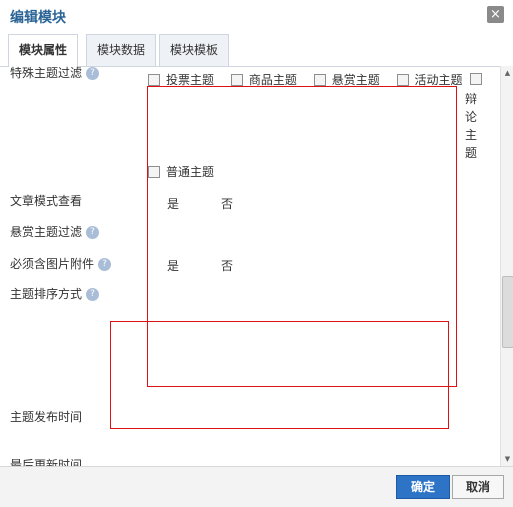 This screenshot has width=513, height=507. I want to click on scrollbar-thumb, so click(507, 312).